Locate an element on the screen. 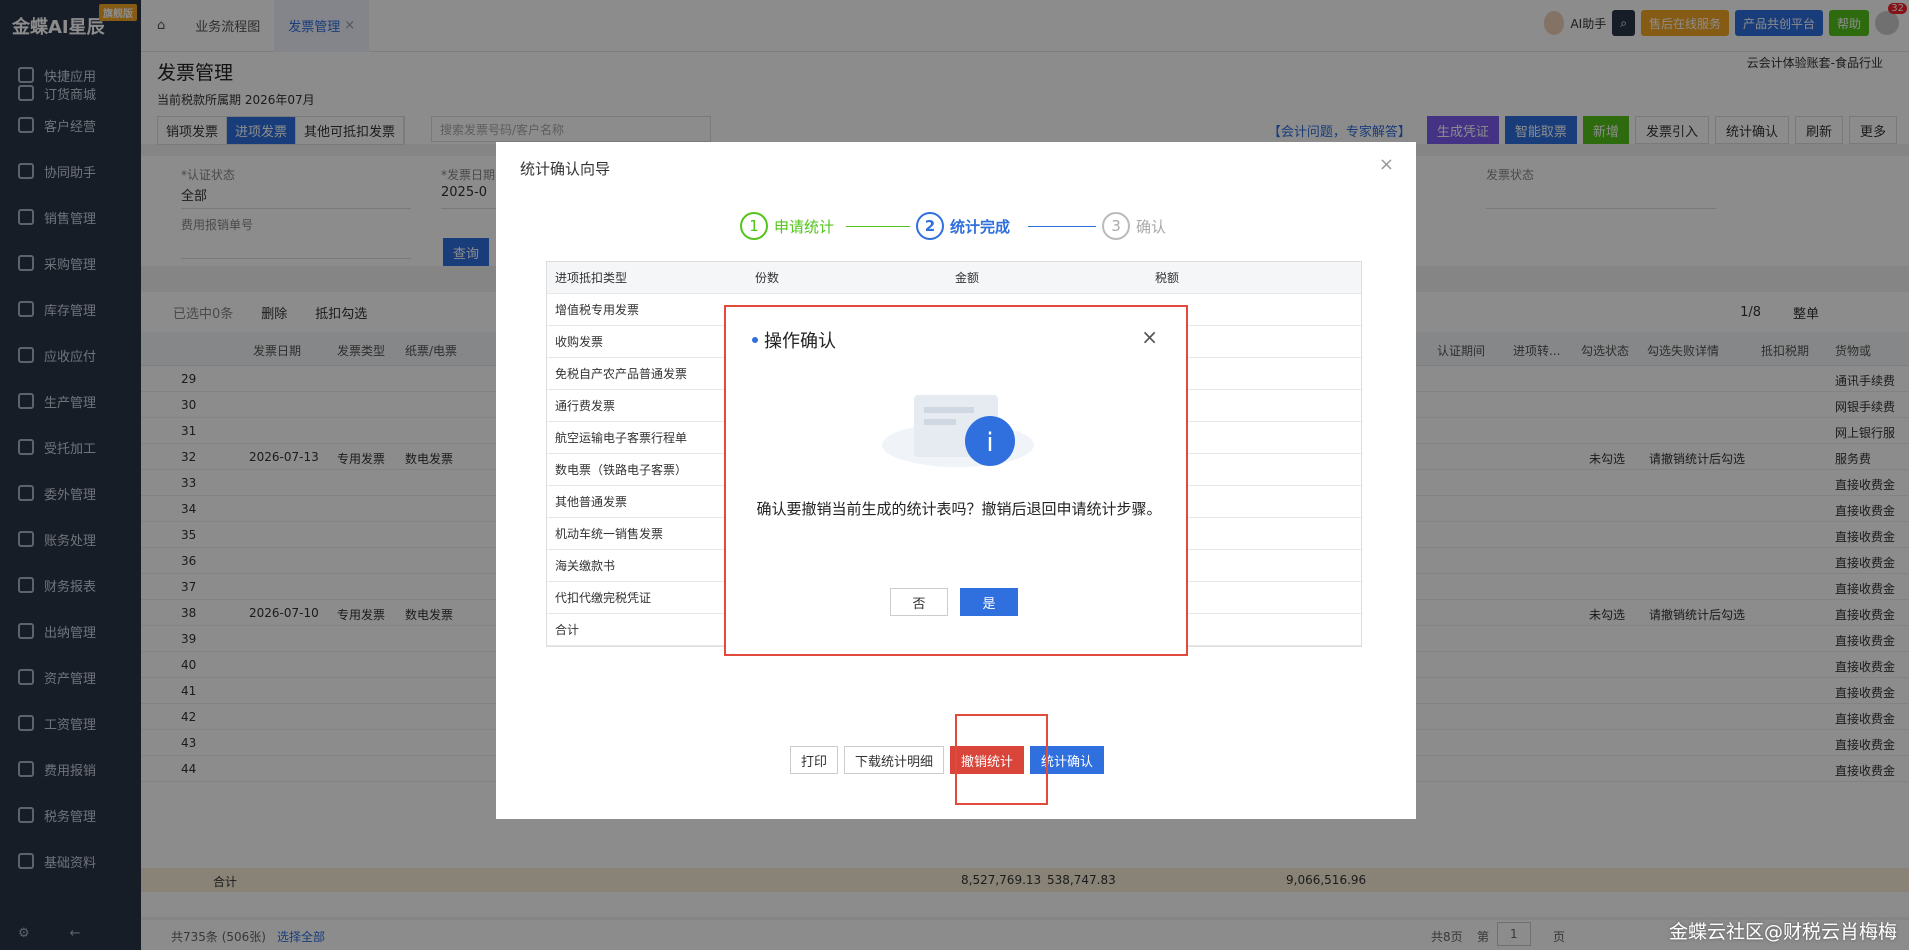 The height and width of the screenshot is (950, 1909). stat-cell: 合计 is located at coordinates (567, 630).